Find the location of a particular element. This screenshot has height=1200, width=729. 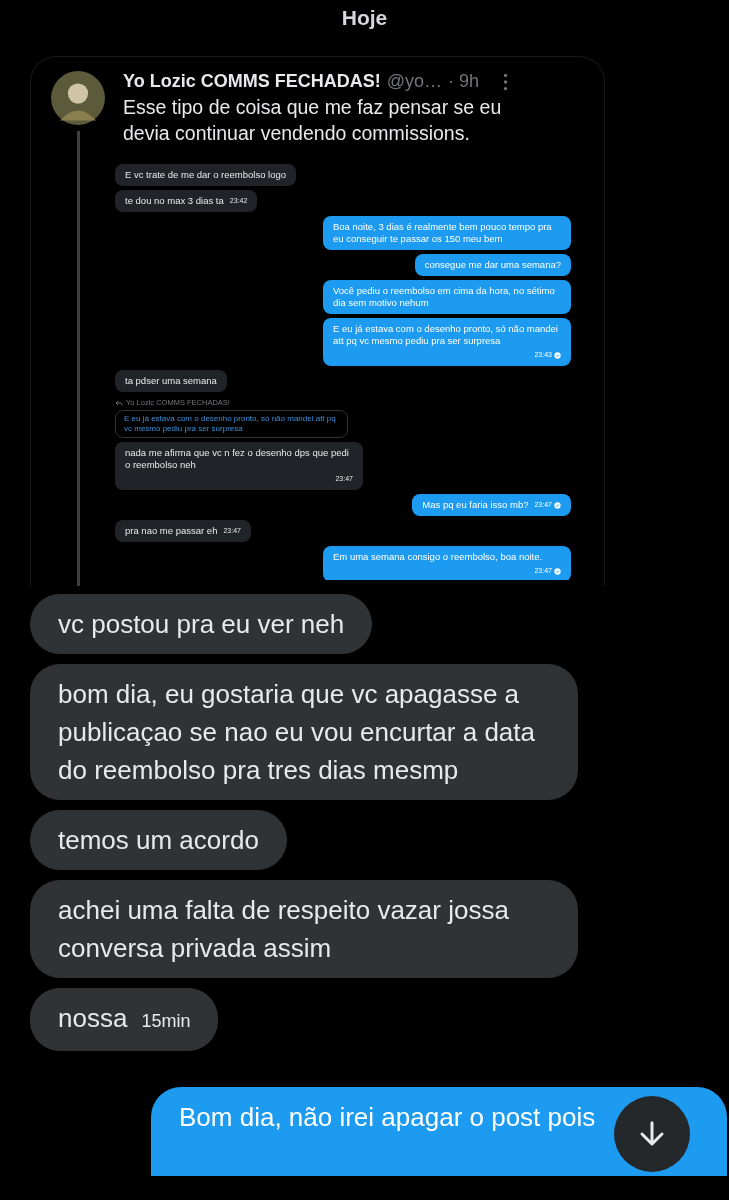

post-text: Esse tipo de coisa que me faz pensar se eu devia continuar vendendo commissions. is located at coordinates (313, 120).